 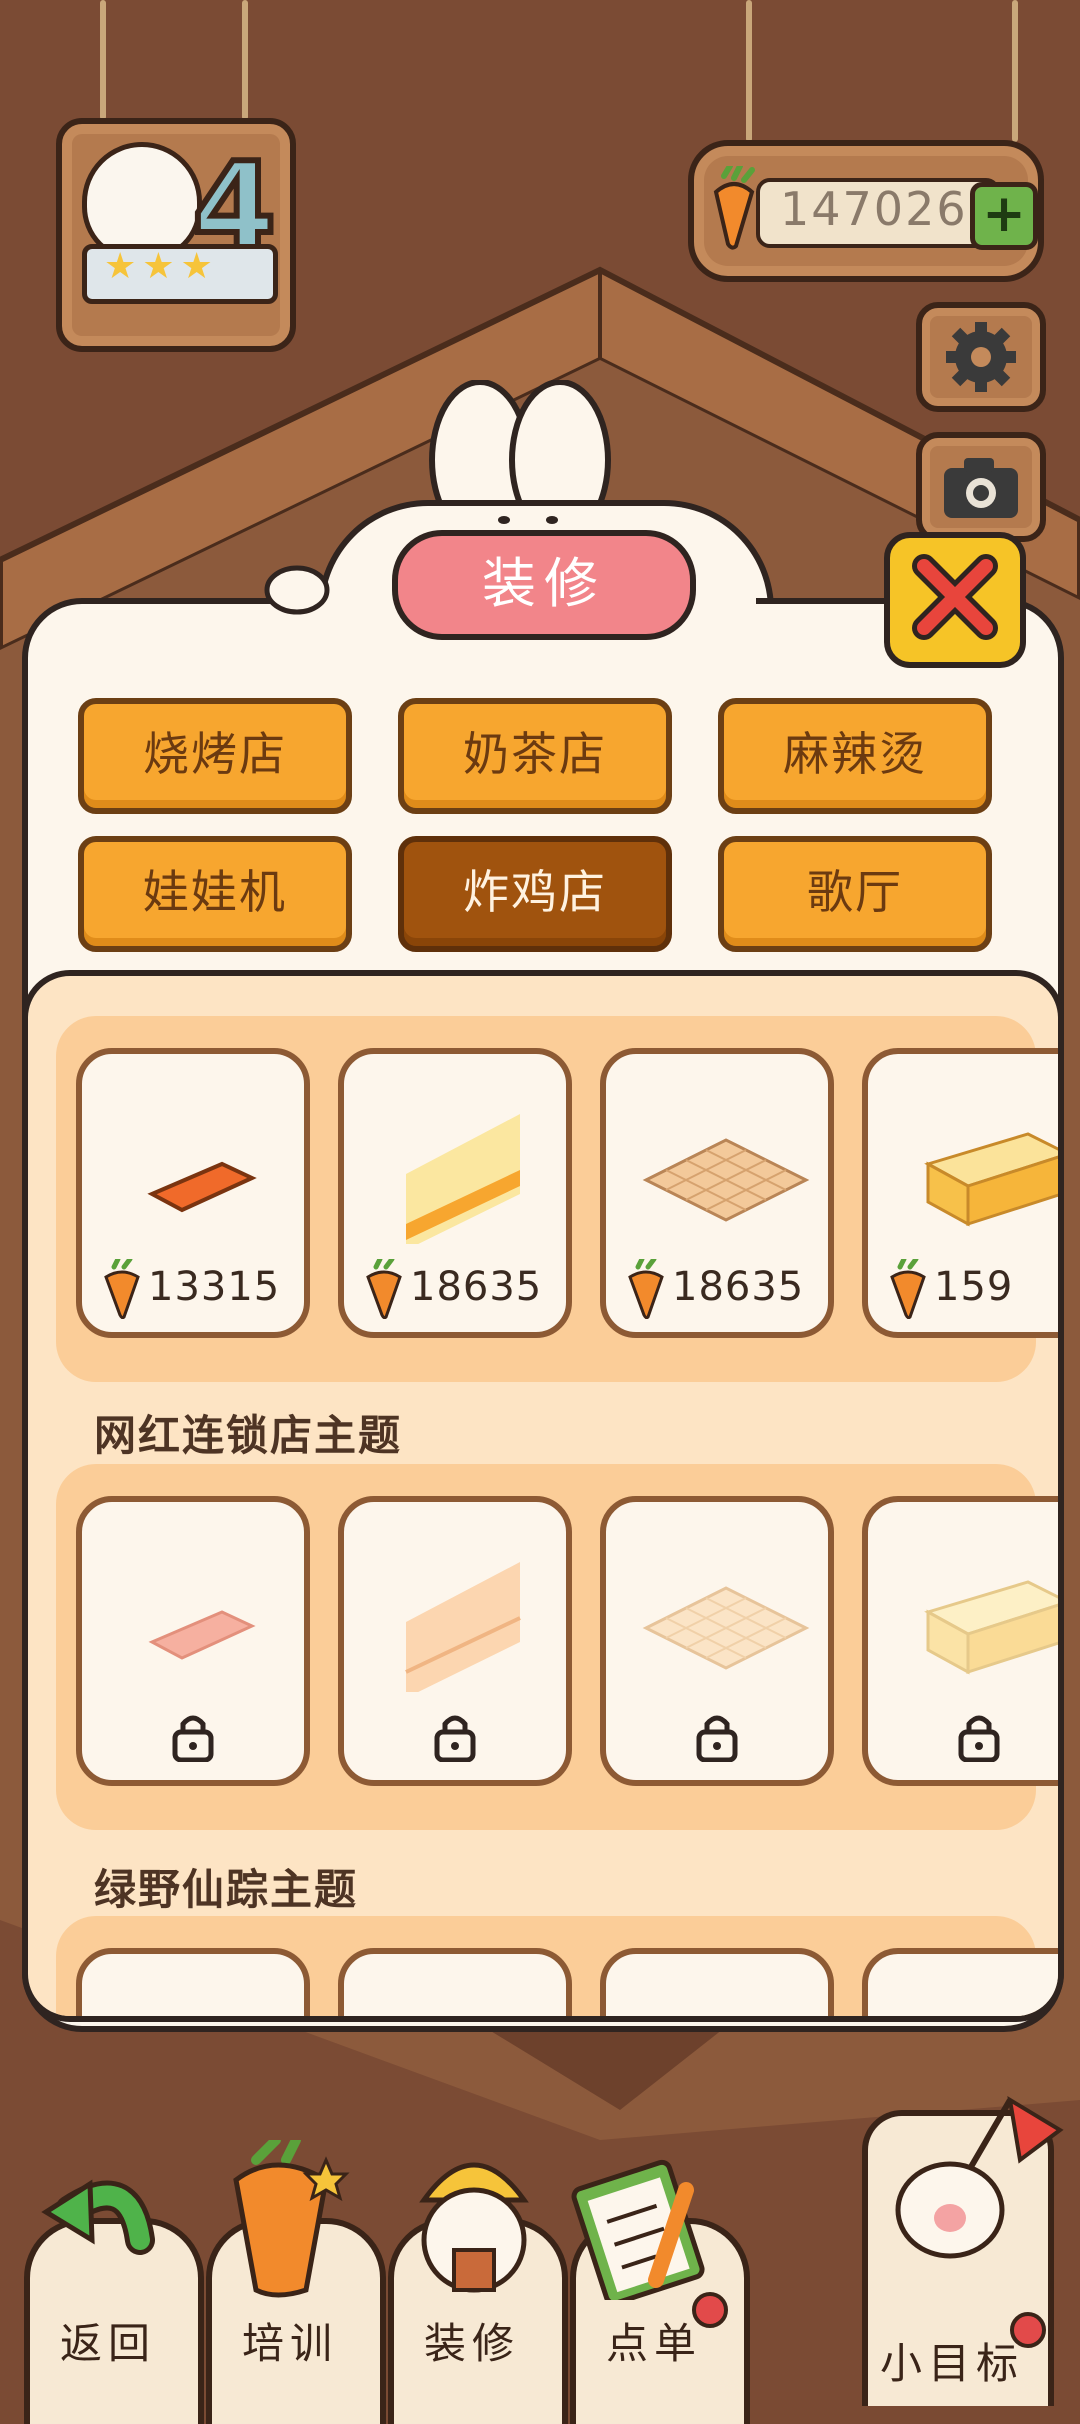 I want to click on yellow-wall-item-image, so click(x=463, y=1179).